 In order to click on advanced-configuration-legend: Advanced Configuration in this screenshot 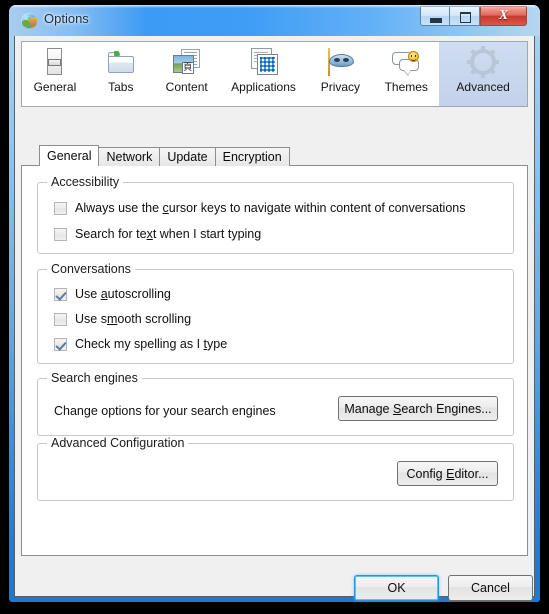, I will do `click(118, 443)`.